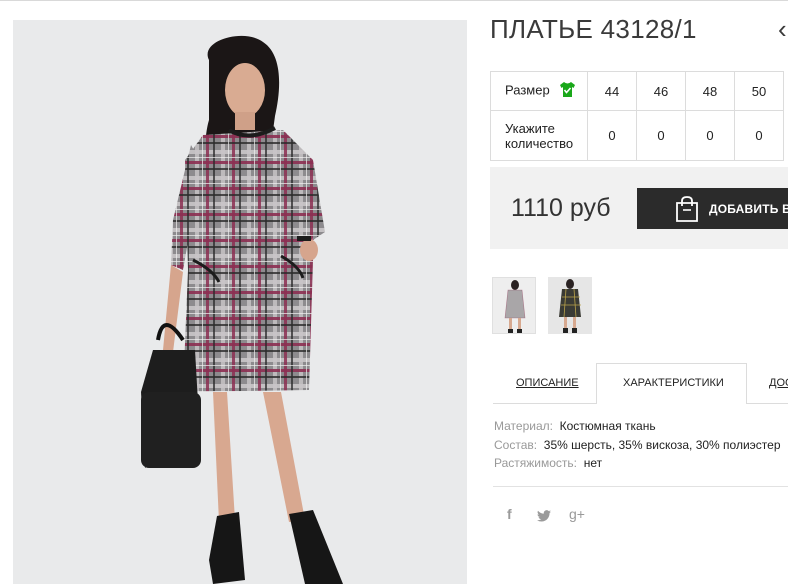  I want to click on top-border, so click(394, 0).